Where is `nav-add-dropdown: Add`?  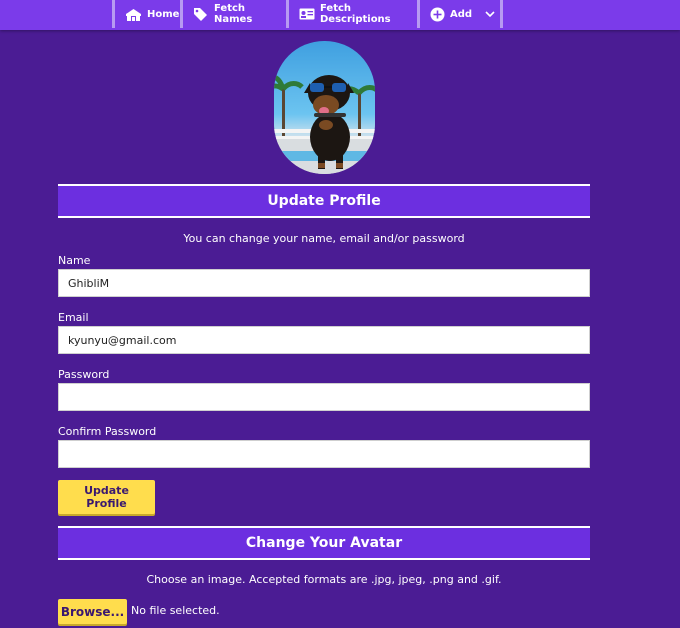 nav-add-dropdown: Add is located at coordinates (461, 14).